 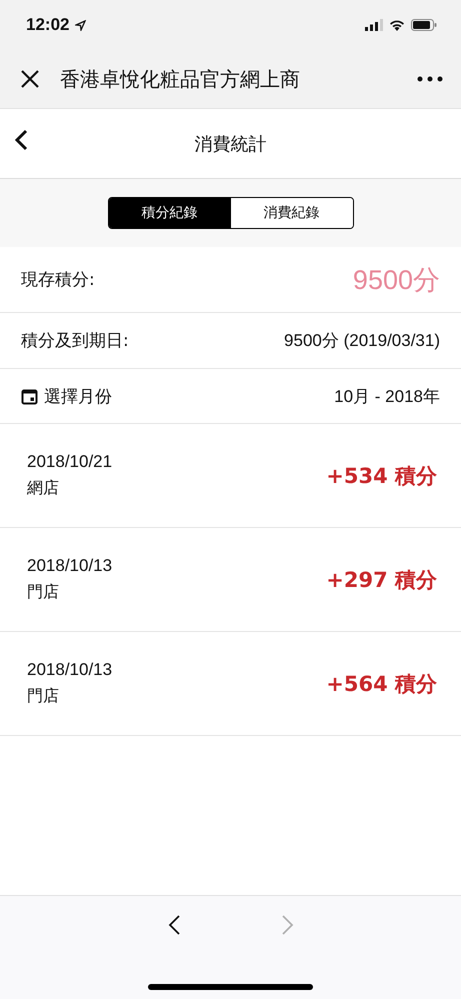 I want to click on calendar-icon, so click(x=29, y=396).